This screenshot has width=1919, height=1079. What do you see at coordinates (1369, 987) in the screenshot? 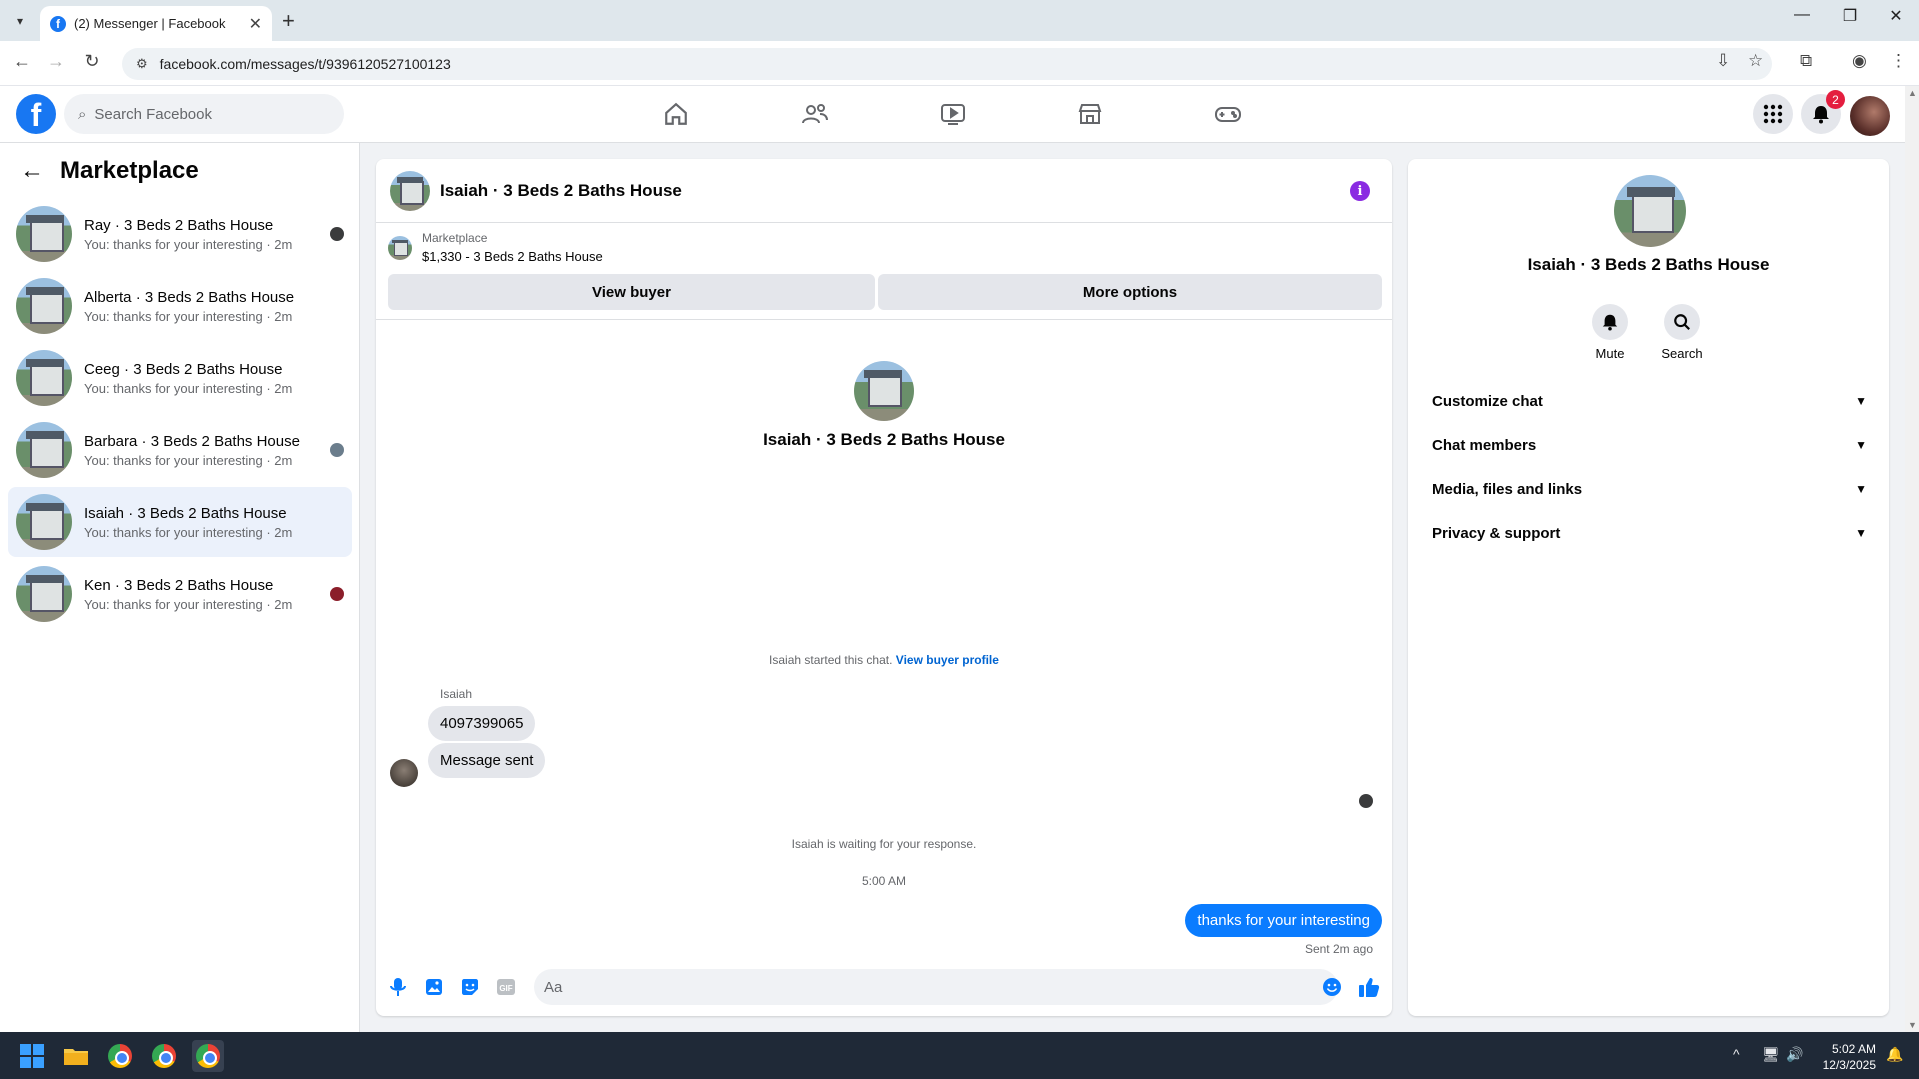
I see `thumbs-up-icon` at bounding box center [1369, 987].